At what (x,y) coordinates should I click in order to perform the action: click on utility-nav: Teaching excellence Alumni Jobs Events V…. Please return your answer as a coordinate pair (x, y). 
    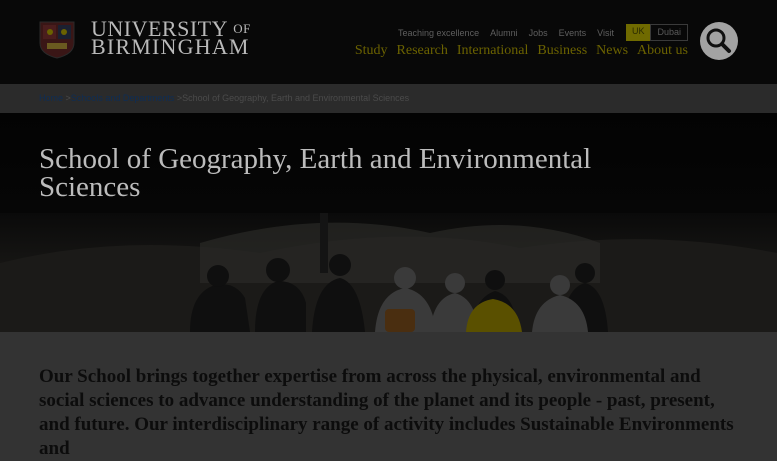
    Looking at the image, I should click on (537, 32).